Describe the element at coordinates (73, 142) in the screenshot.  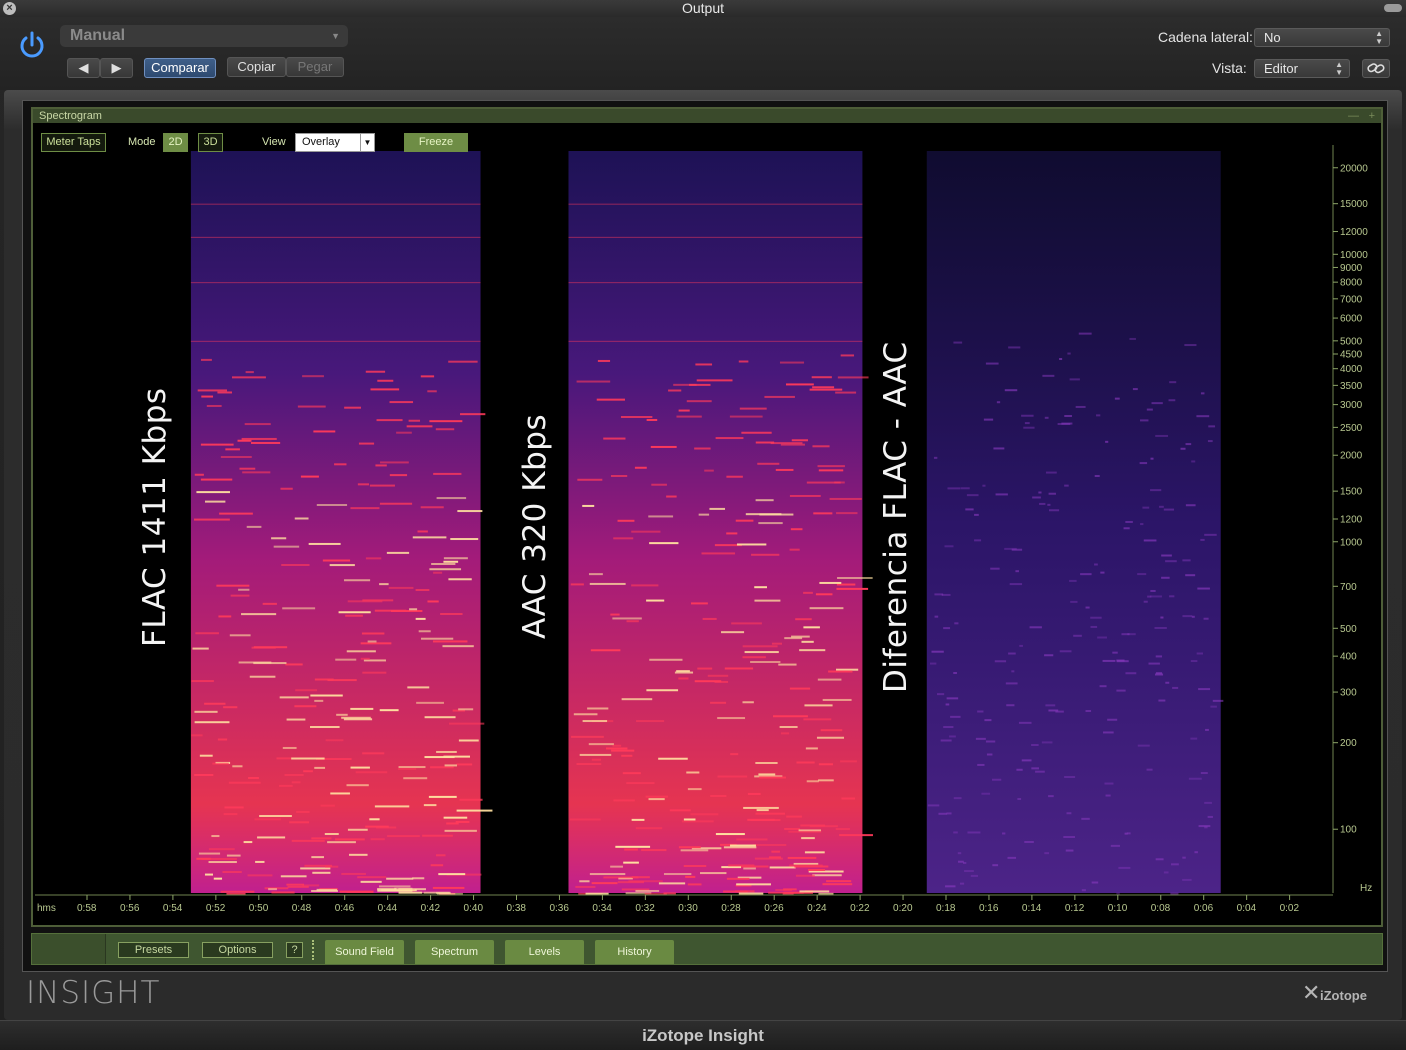
I see `meter-taps-button: Meter Taps` at that location.